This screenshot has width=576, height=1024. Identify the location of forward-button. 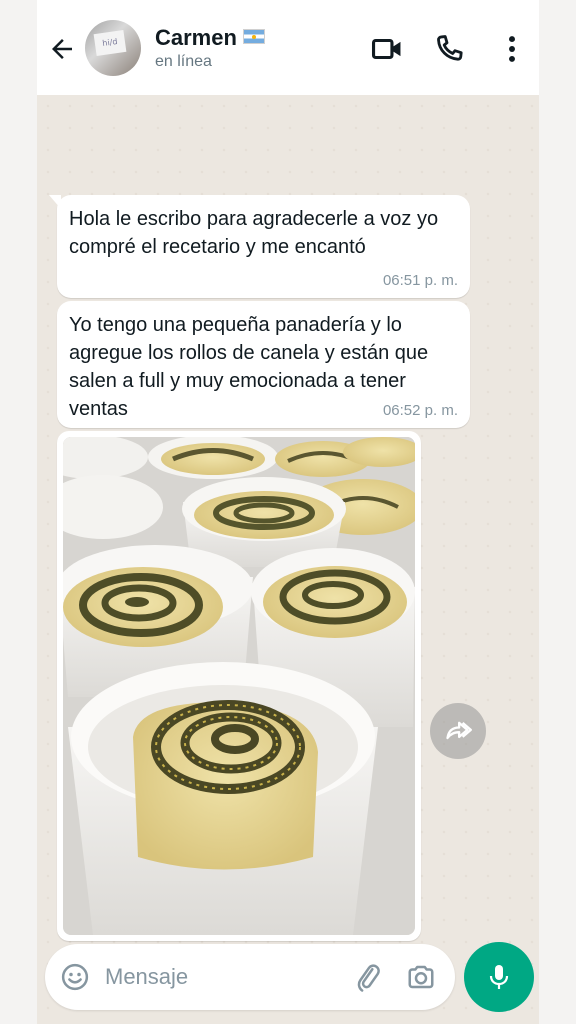
(458, 731).